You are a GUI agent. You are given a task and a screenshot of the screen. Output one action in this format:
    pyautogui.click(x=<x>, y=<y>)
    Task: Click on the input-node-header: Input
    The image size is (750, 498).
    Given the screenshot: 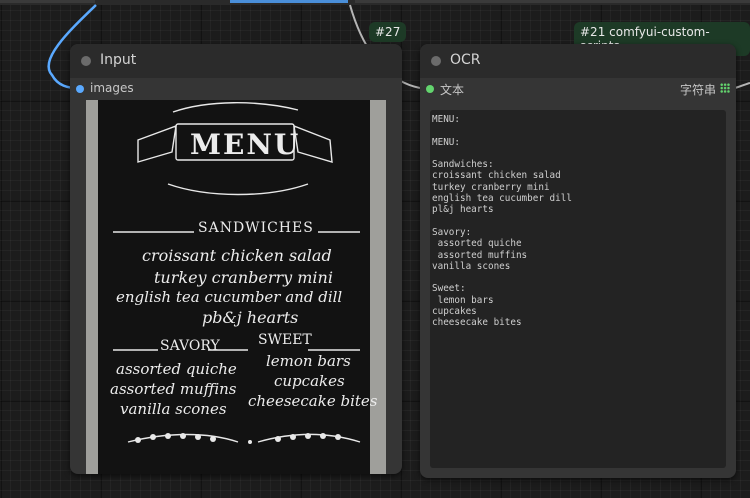 What is the action you would take?
    pyautogui.click(x=236, y=61)
    